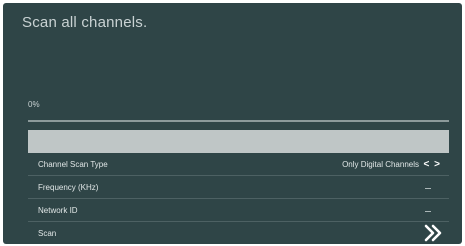 This screenshot has width=465, height=246. Describe the element at coordinates (47, 233) in the screenshot. I see `scan-label: Scan` at that location.